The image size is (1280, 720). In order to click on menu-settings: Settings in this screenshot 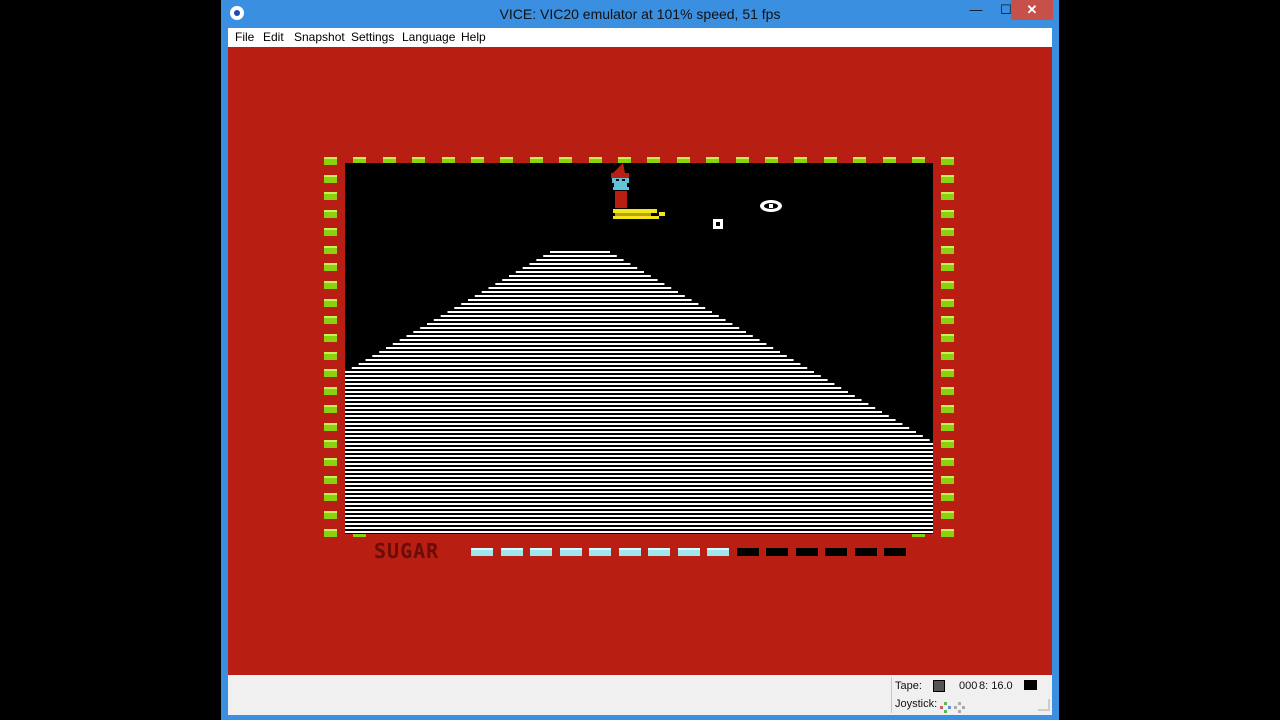, I will do `click(372, 37)`.